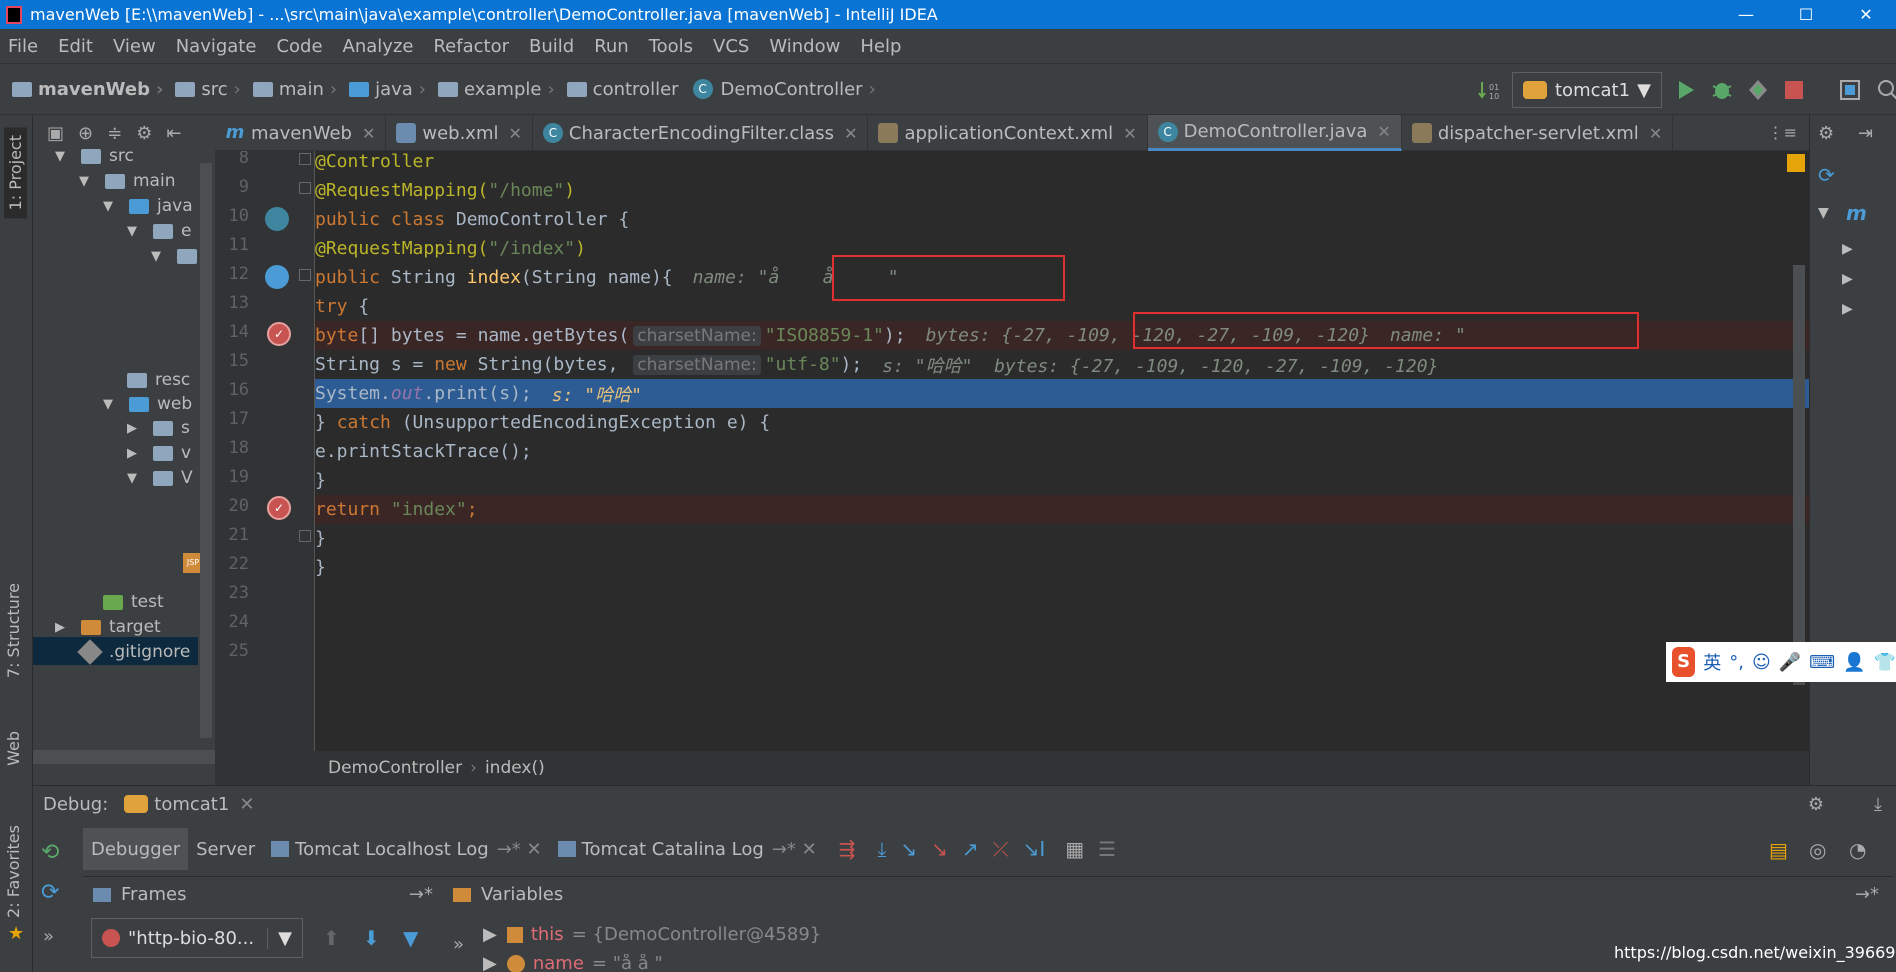 This screenshot has height=972, width=1896. Describe the element at coordinates (1822, 662) in the screenshot. I see `keyboard-icon: ⌨` at that location.